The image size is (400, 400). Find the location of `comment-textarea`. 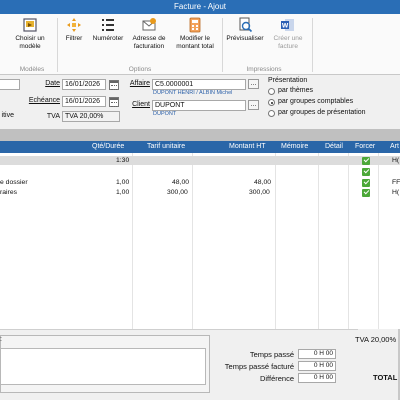

comment-textarea is located at coordinates (103, 366).